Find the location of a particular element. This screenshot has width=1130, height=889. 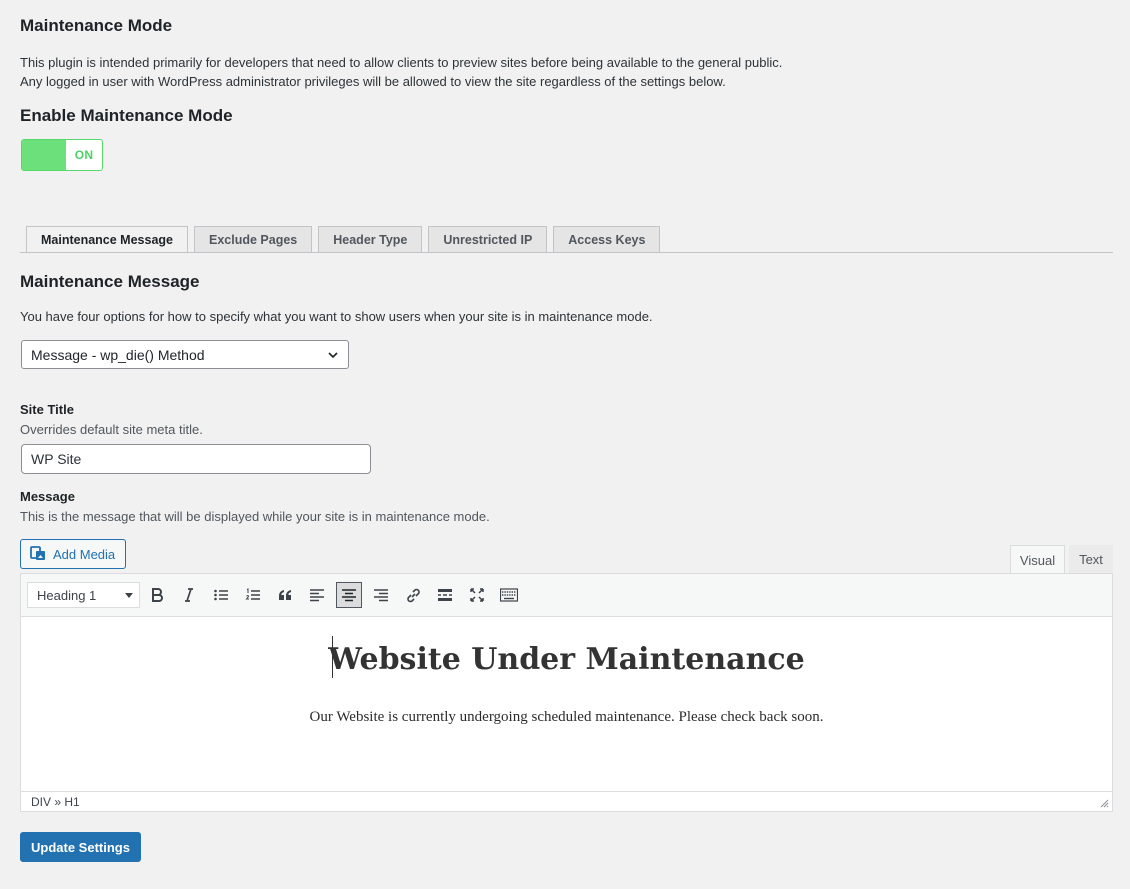

align-left-icon is located at coordinates (317, 595).